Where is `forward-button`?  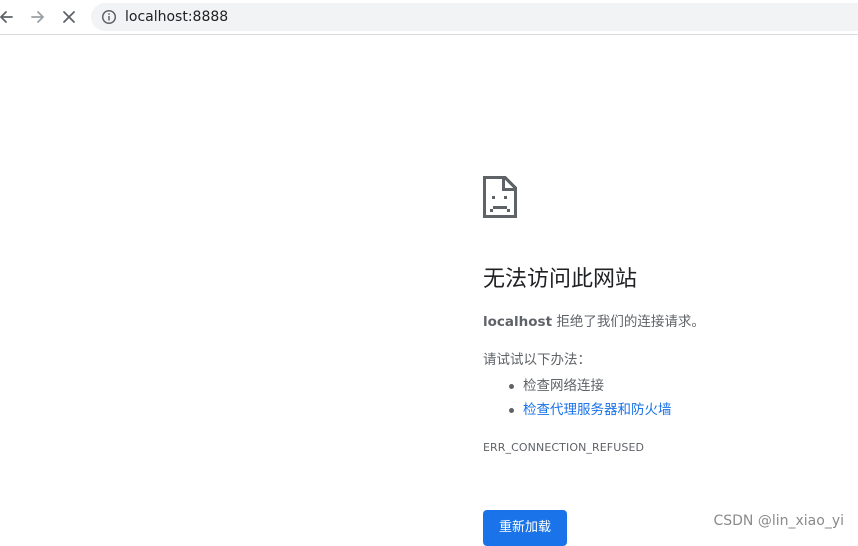 forward-button is located at coordinates (38, 17).